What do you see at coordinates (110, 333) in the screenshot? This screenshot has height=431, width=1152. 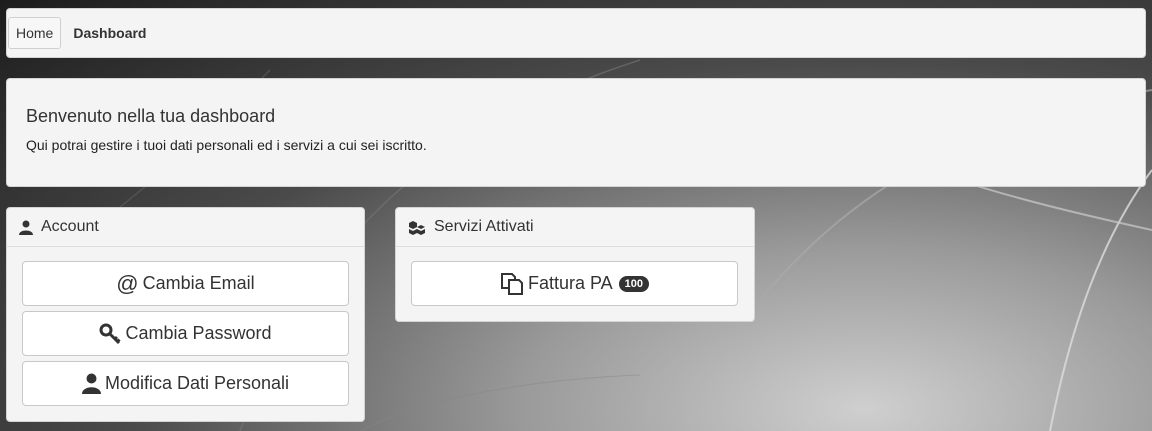 I see `key-icon` at bounding box center [110, 333].